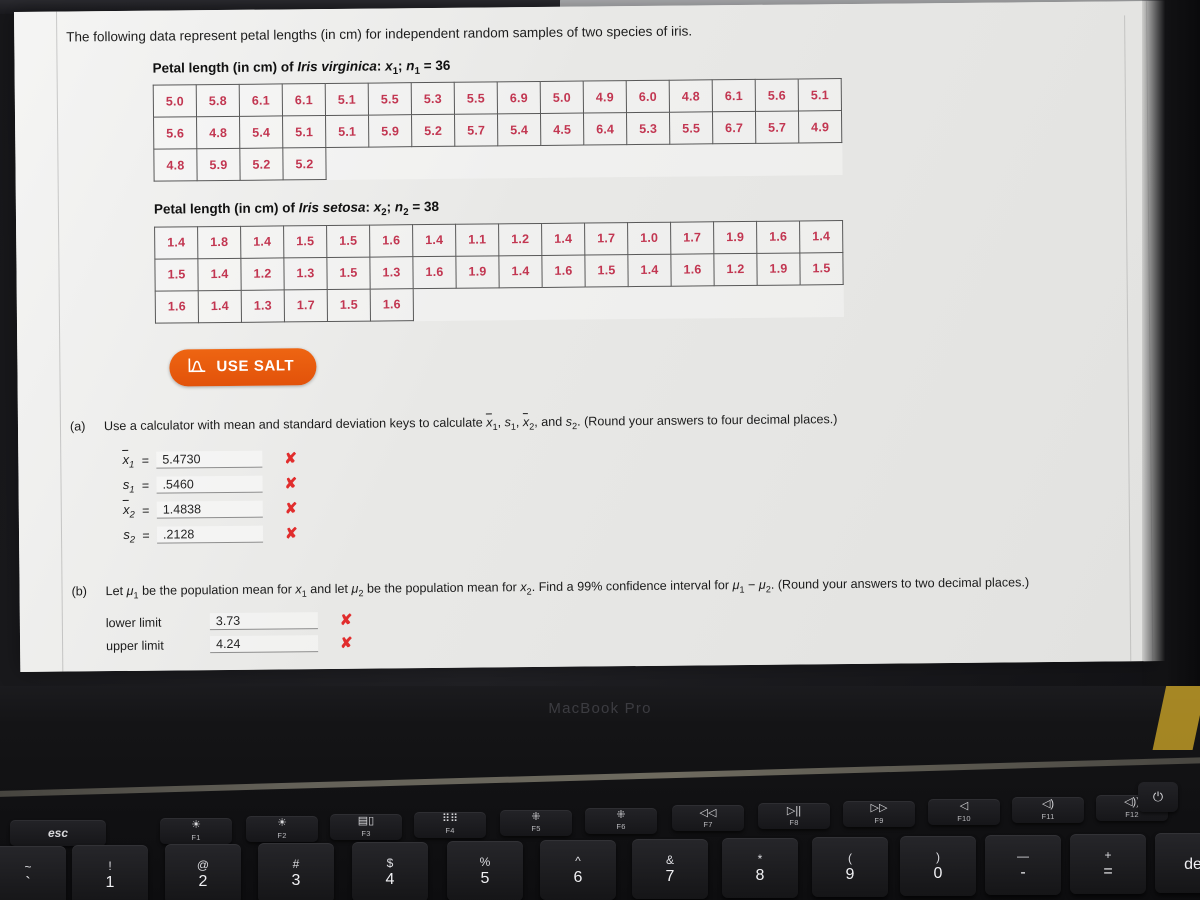 The height and width of the screenshot is (900, 1200). I want to click on table1-n: n, so click(410, 65).